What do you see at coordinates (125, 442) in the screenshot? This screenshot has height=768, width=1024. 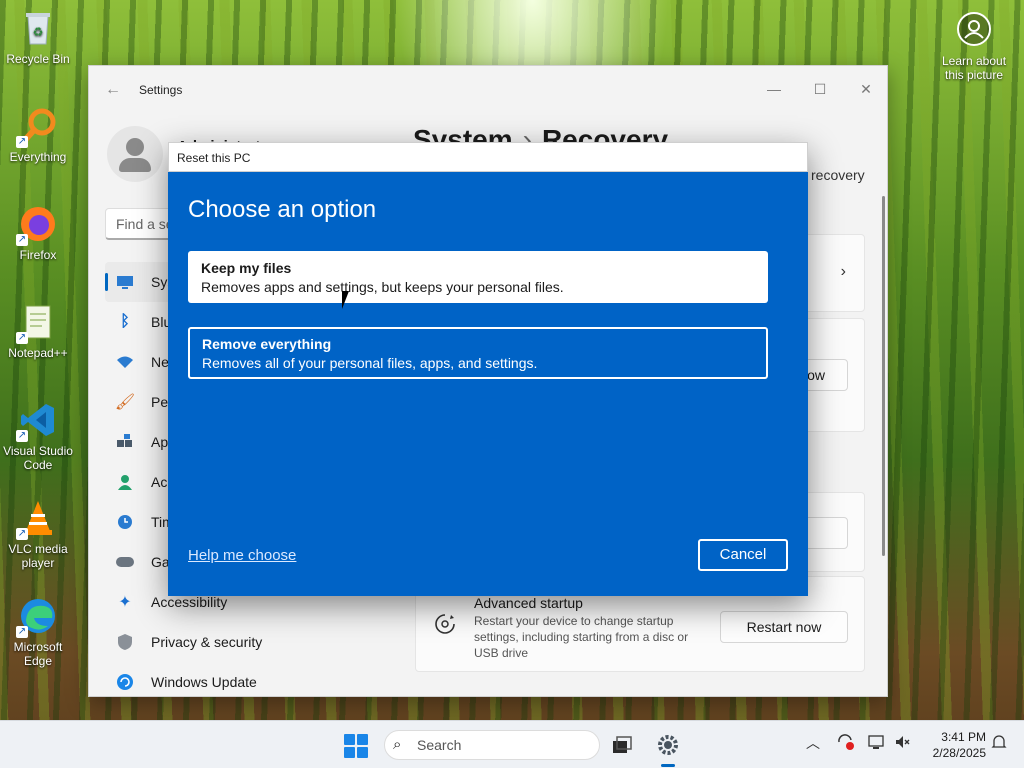 I see `apps-icon` at bounding box center [125, 442].